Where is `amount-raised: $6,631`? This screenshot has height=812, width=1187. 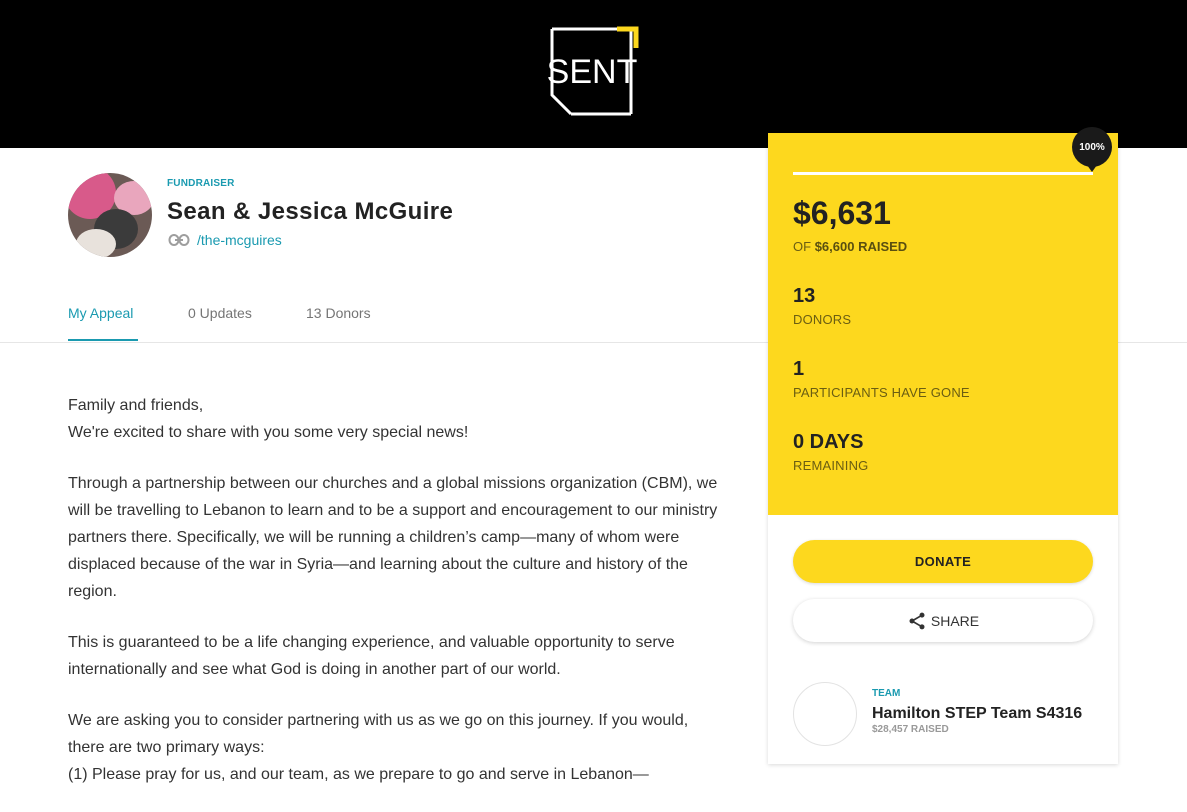
amount-raised: $6,631 is located at coordinates (842, 213).